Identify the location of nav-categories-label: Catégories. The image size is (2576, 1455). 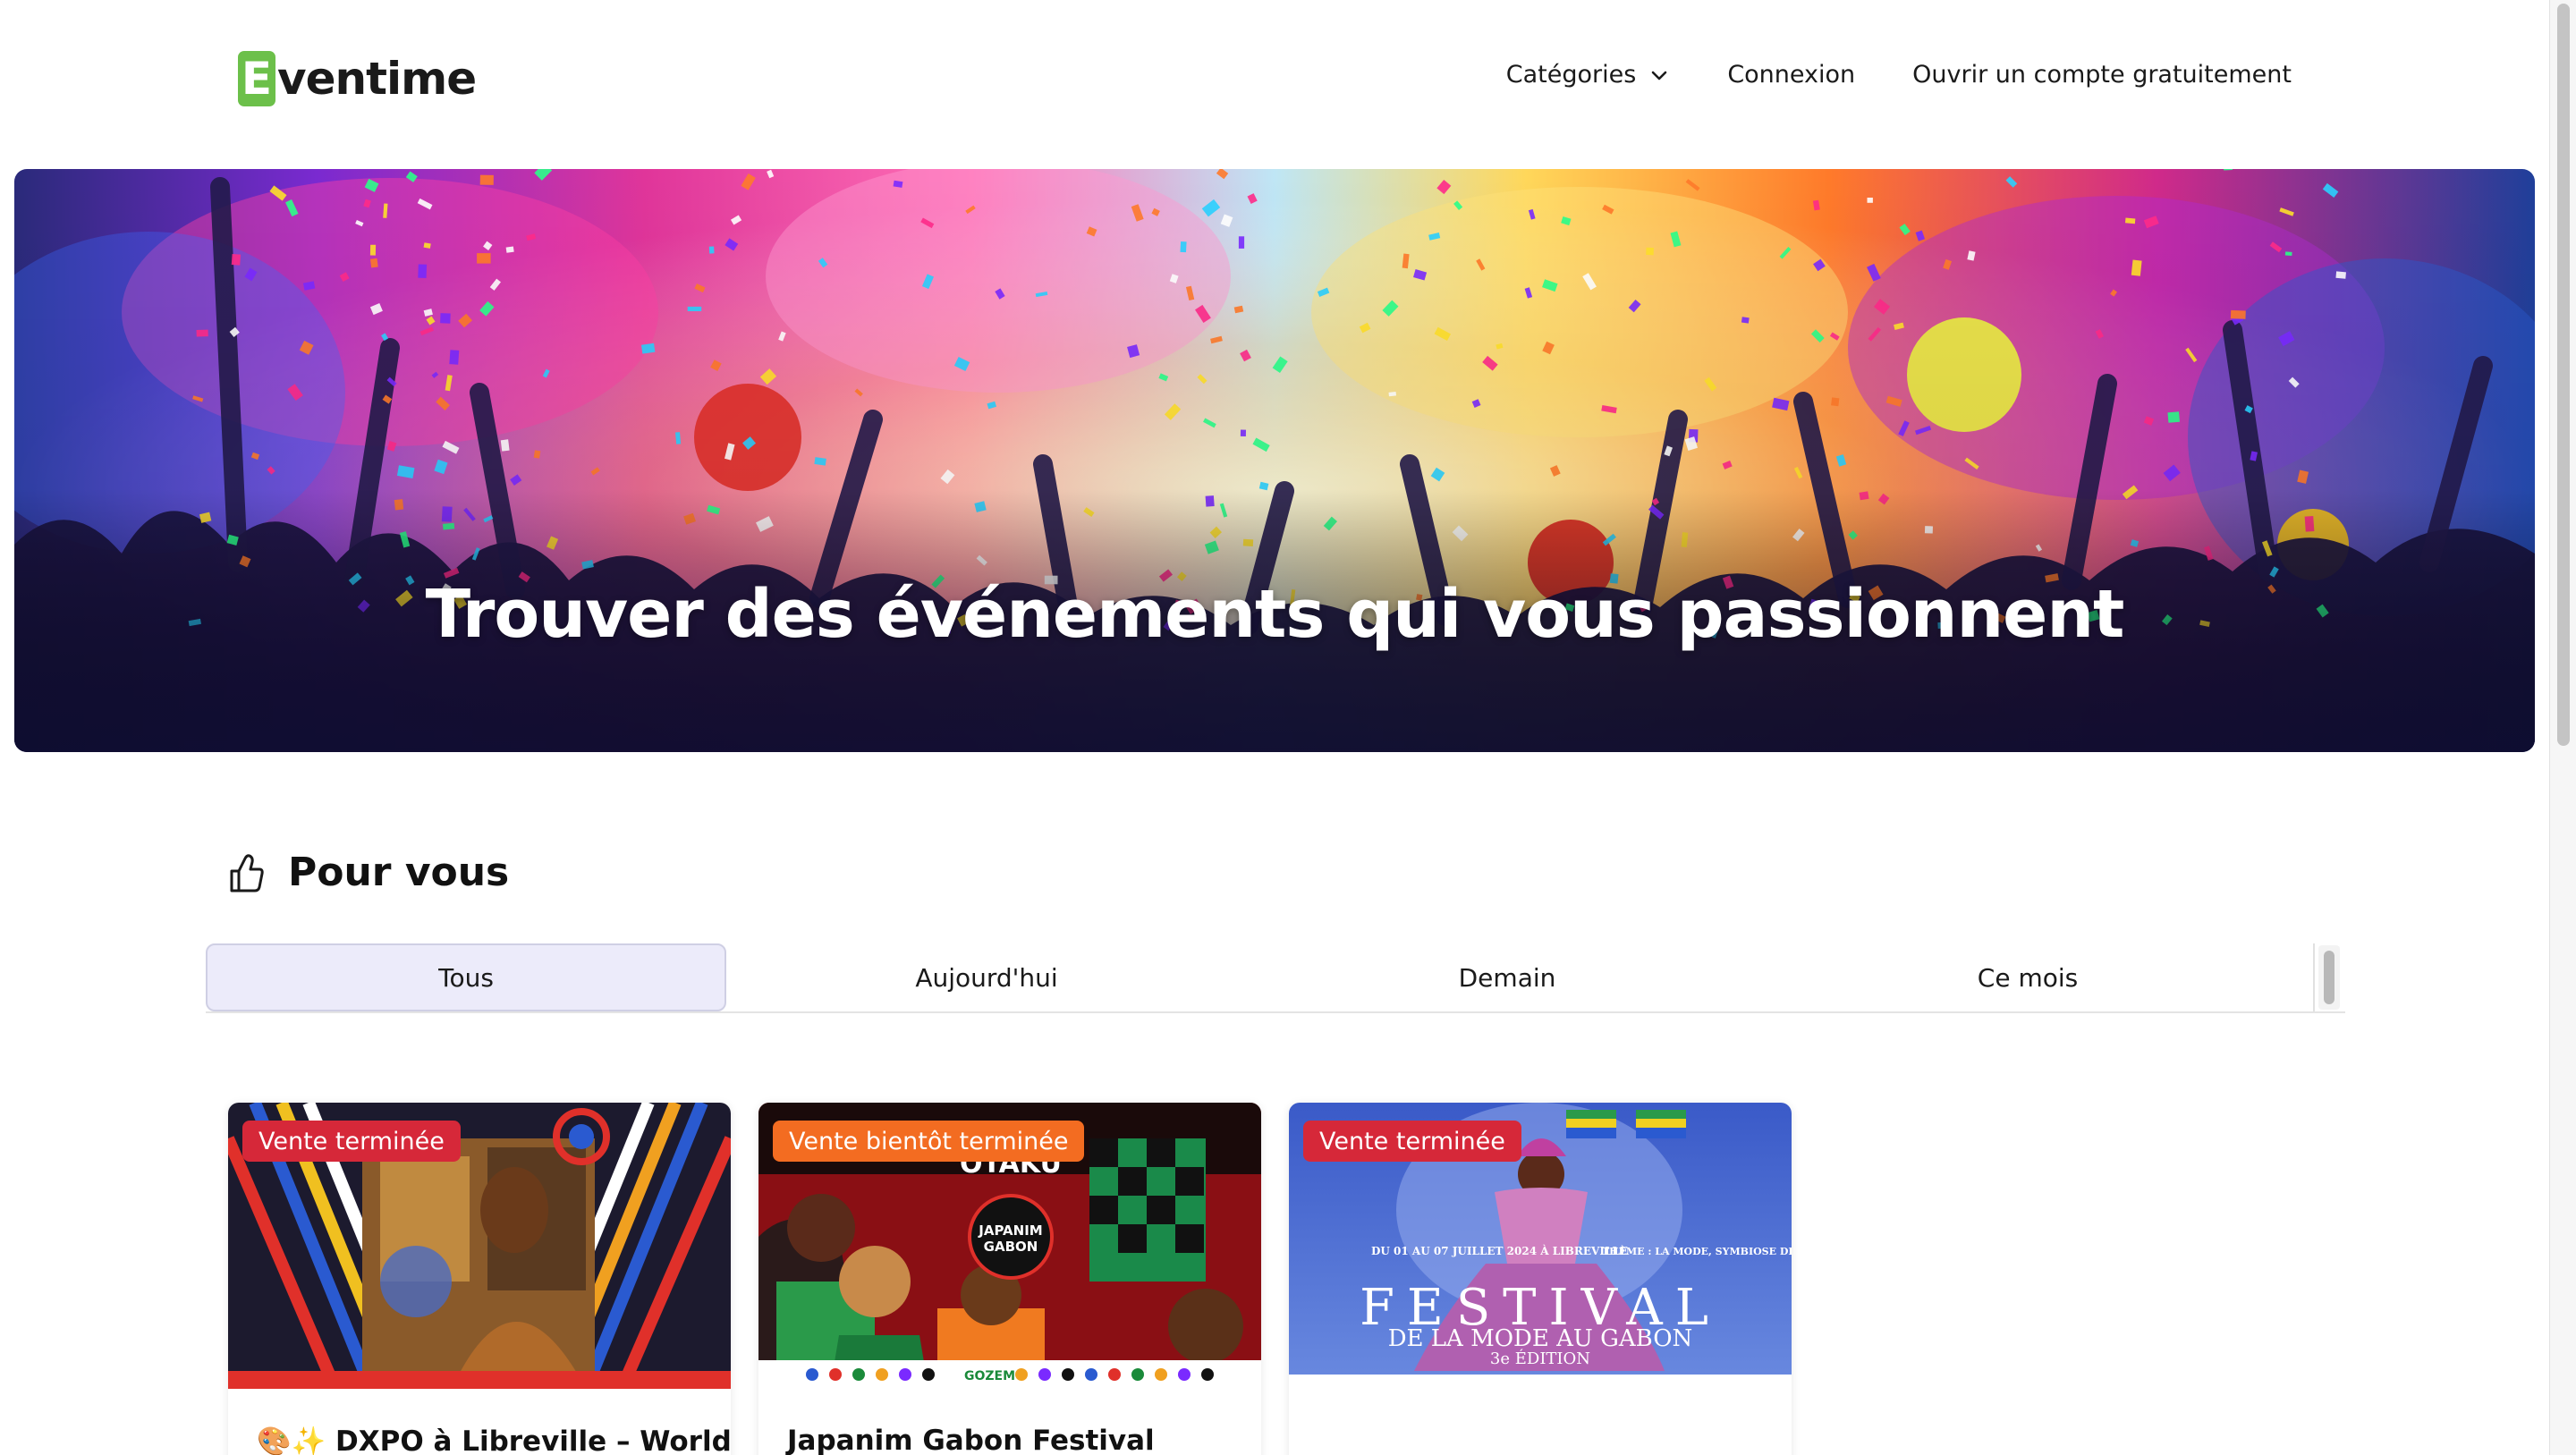
(1571, 75).